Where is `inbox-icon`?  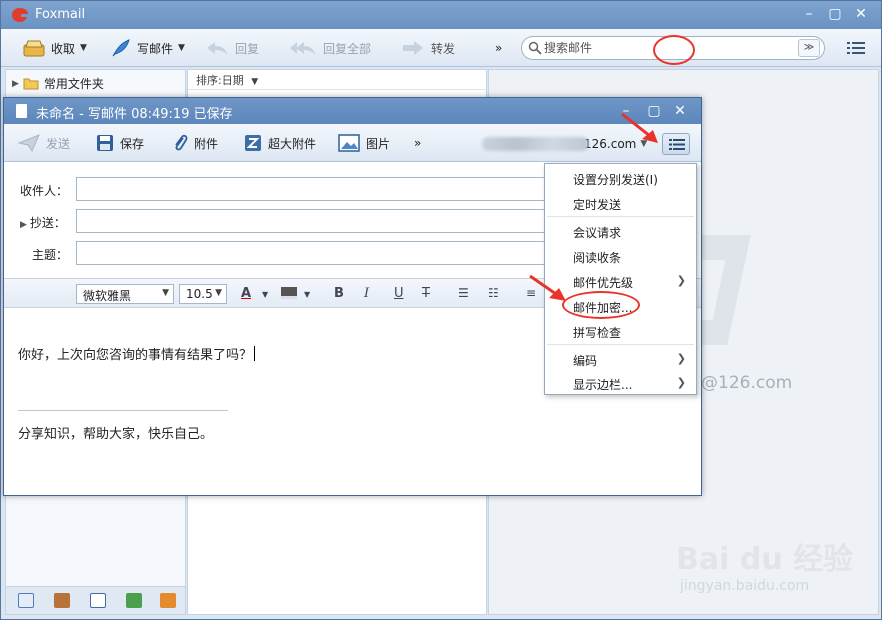 inbox-icon is located at coordinates (34, 48).